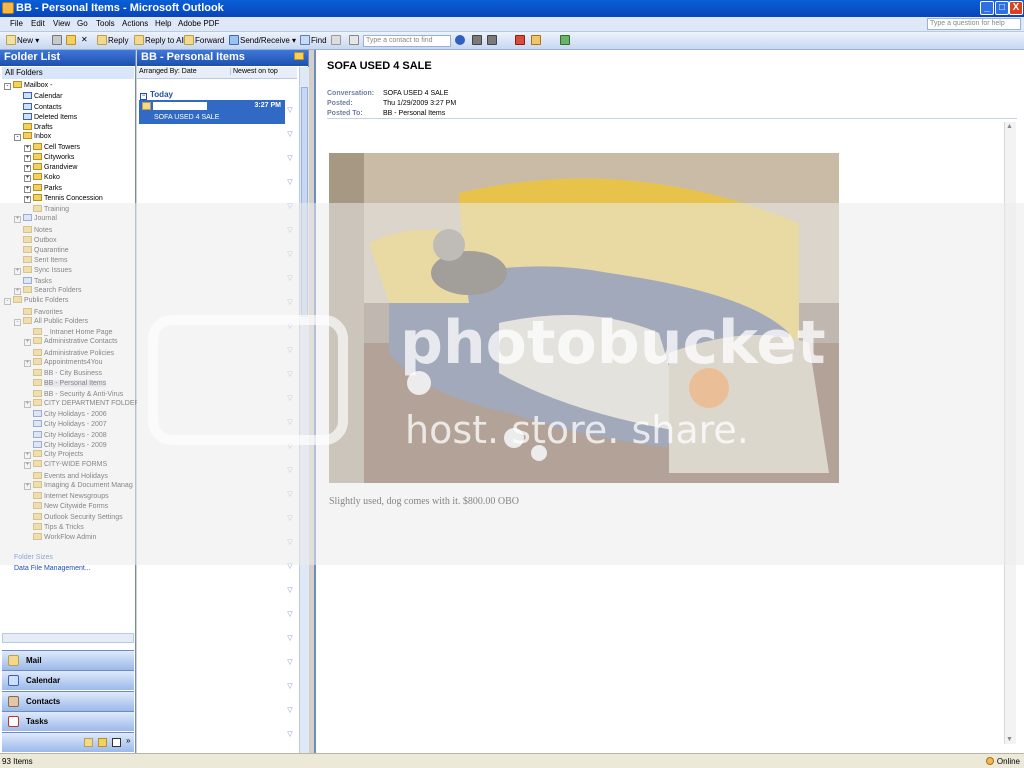 This screenshot has width=1024, height=768. What do you see at coordinates (54, 527) in the screenshot?
I see `folder-item: Tips & Tricks` at bounding box center [54, 527].